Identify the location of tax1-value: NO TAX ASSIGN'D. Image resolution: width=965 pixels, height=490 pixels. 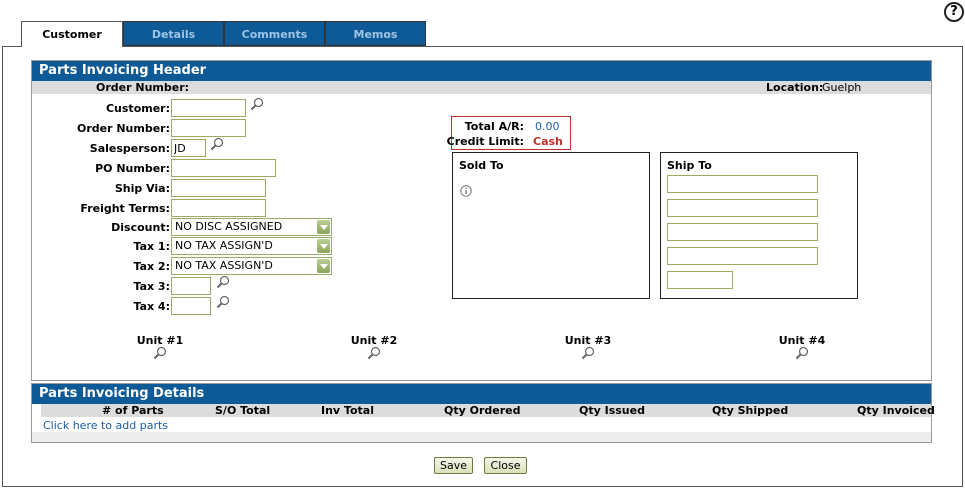
(224, 245).